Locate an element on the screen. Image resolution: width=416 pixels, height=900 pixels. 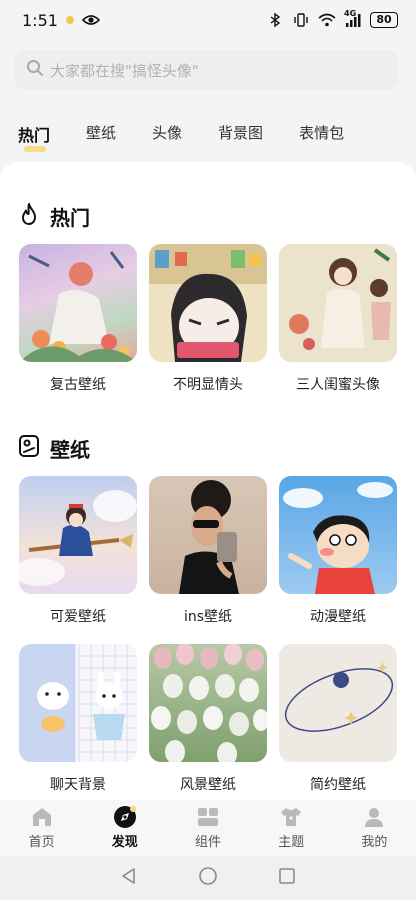
section-title-text: 壁纸 is located at coordinates (70, 450).